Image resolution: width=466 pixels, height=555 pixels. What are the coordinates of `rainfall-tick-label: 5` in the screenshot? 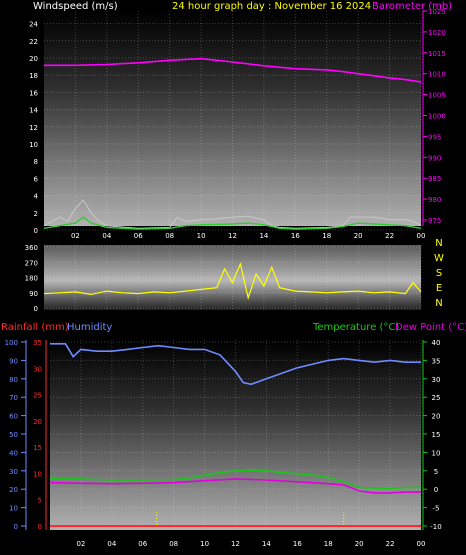 It's located at (40, 501).